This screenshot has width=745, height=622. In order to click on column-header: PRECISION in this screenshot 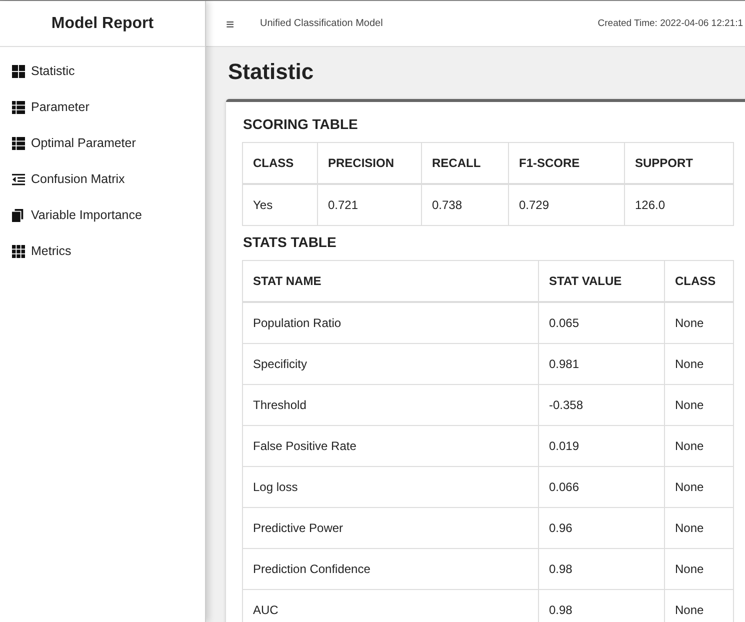, I will do `click(370, 163)`.